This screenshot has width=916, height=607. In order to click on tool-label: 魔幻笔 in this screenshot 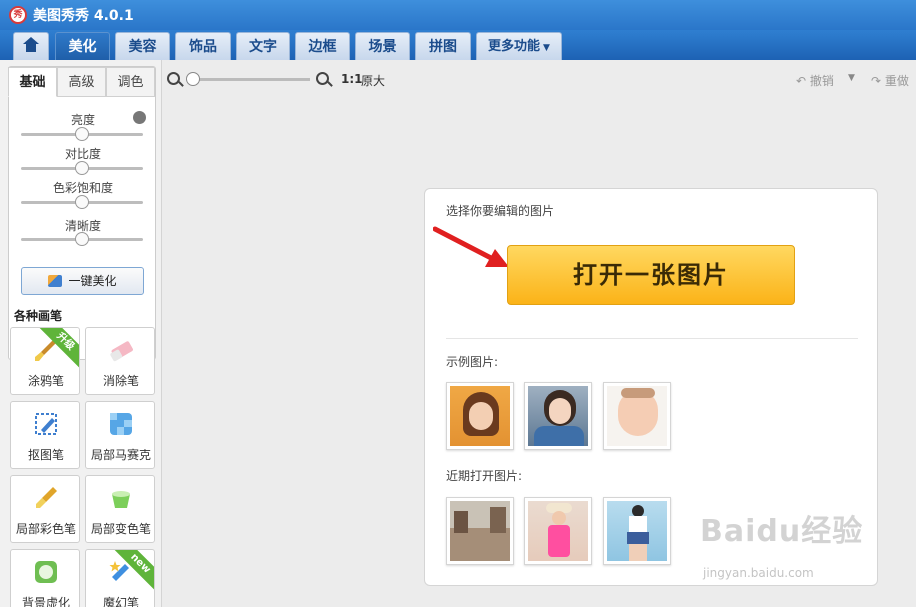, I will do `click(120, 601)`.